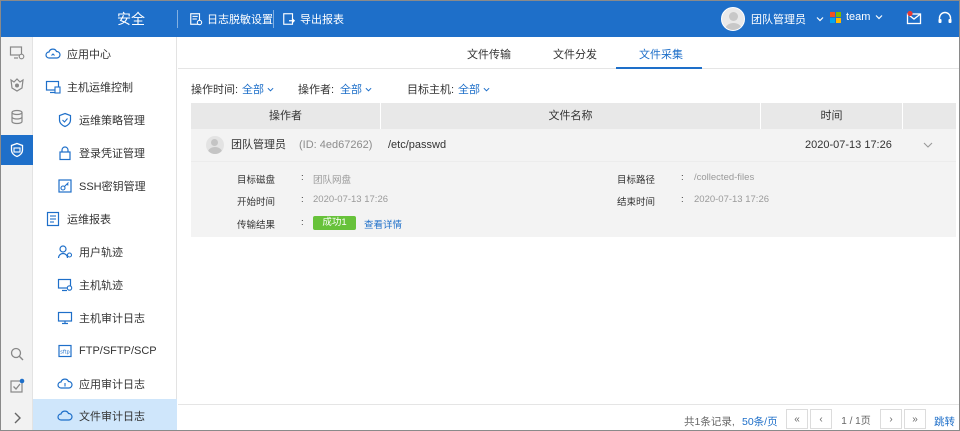 The image size is (960, 431). Describe the element at coordinates (112, 120) in the screenshot. I see `sidebar-item-label: 运维策略管理` at that location.